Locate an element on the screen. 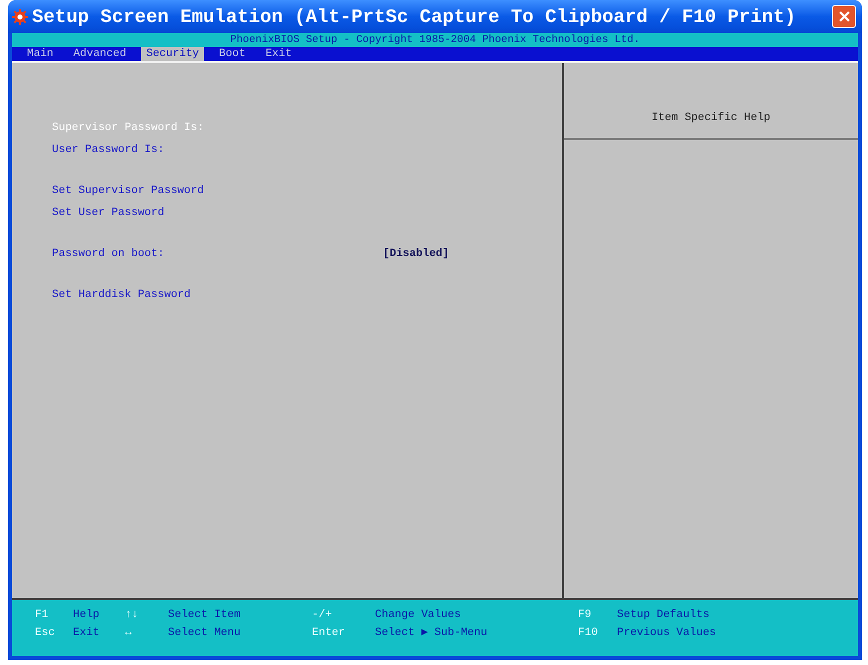  key-label: ↑↓ is located at coordinates (131, 615).